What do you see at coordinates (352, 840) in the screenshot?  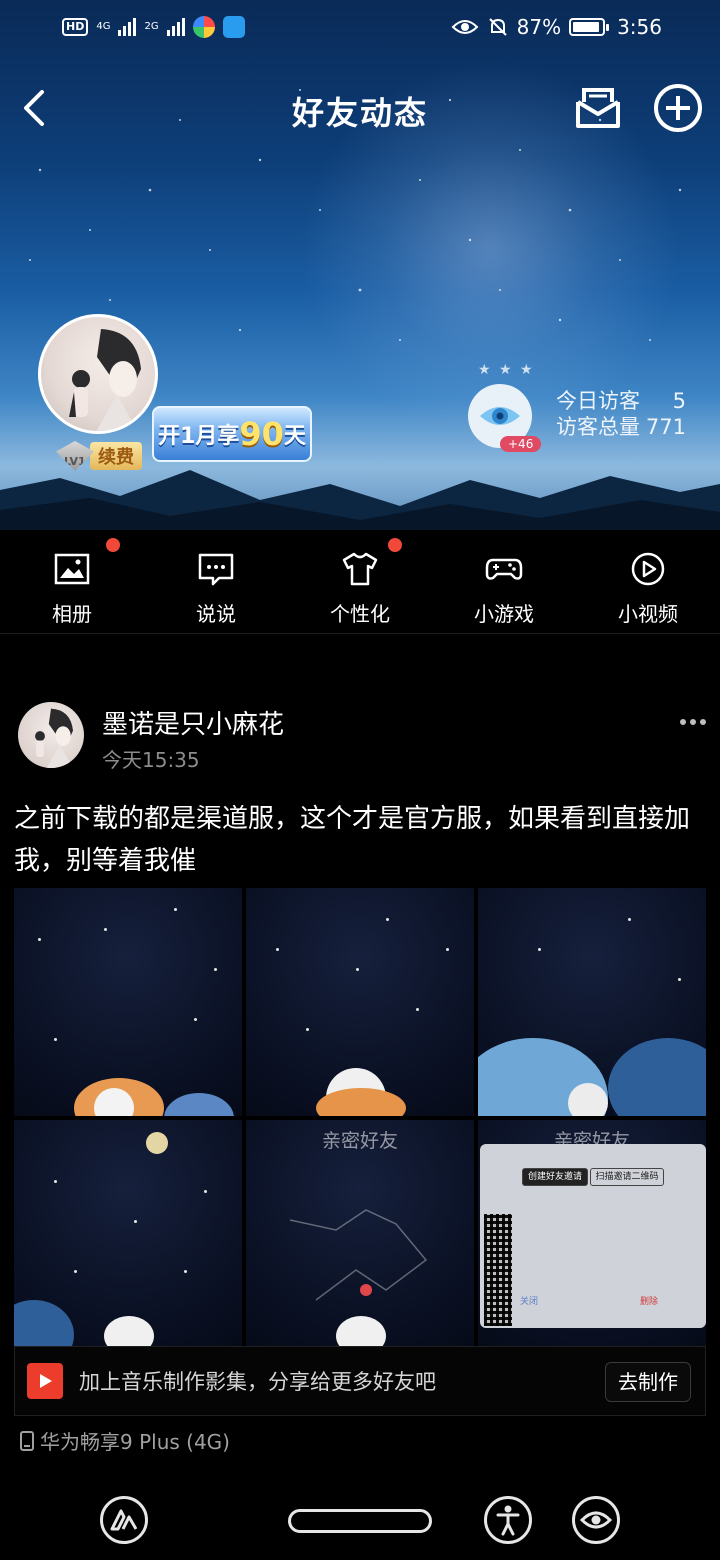 I see `post-body-text: 之前下载的都是渠道服，这个才是官方服，如果看到直接加我，别等着我催` at bounding box center [352, 840].